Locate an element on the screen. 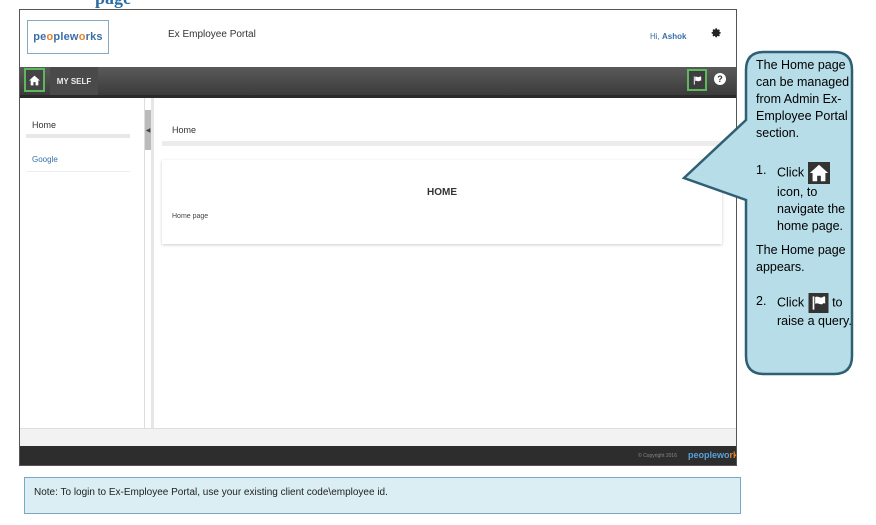 Image resolution: width=876 pixels, height=525 pixels. logo-text-1: pe is located at coordinates (40, 37).